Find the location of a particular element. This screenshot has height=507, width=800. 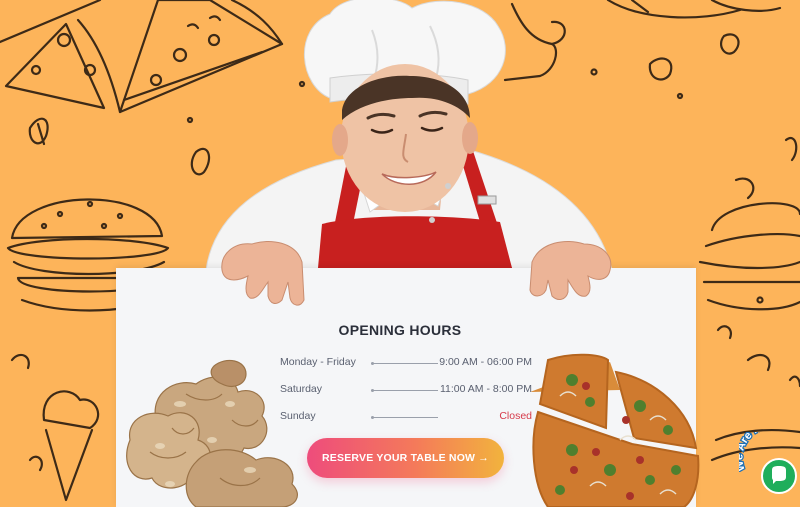

hours-time: 9:00 AM - 06:00 PM is located at coordinates (485, 362).